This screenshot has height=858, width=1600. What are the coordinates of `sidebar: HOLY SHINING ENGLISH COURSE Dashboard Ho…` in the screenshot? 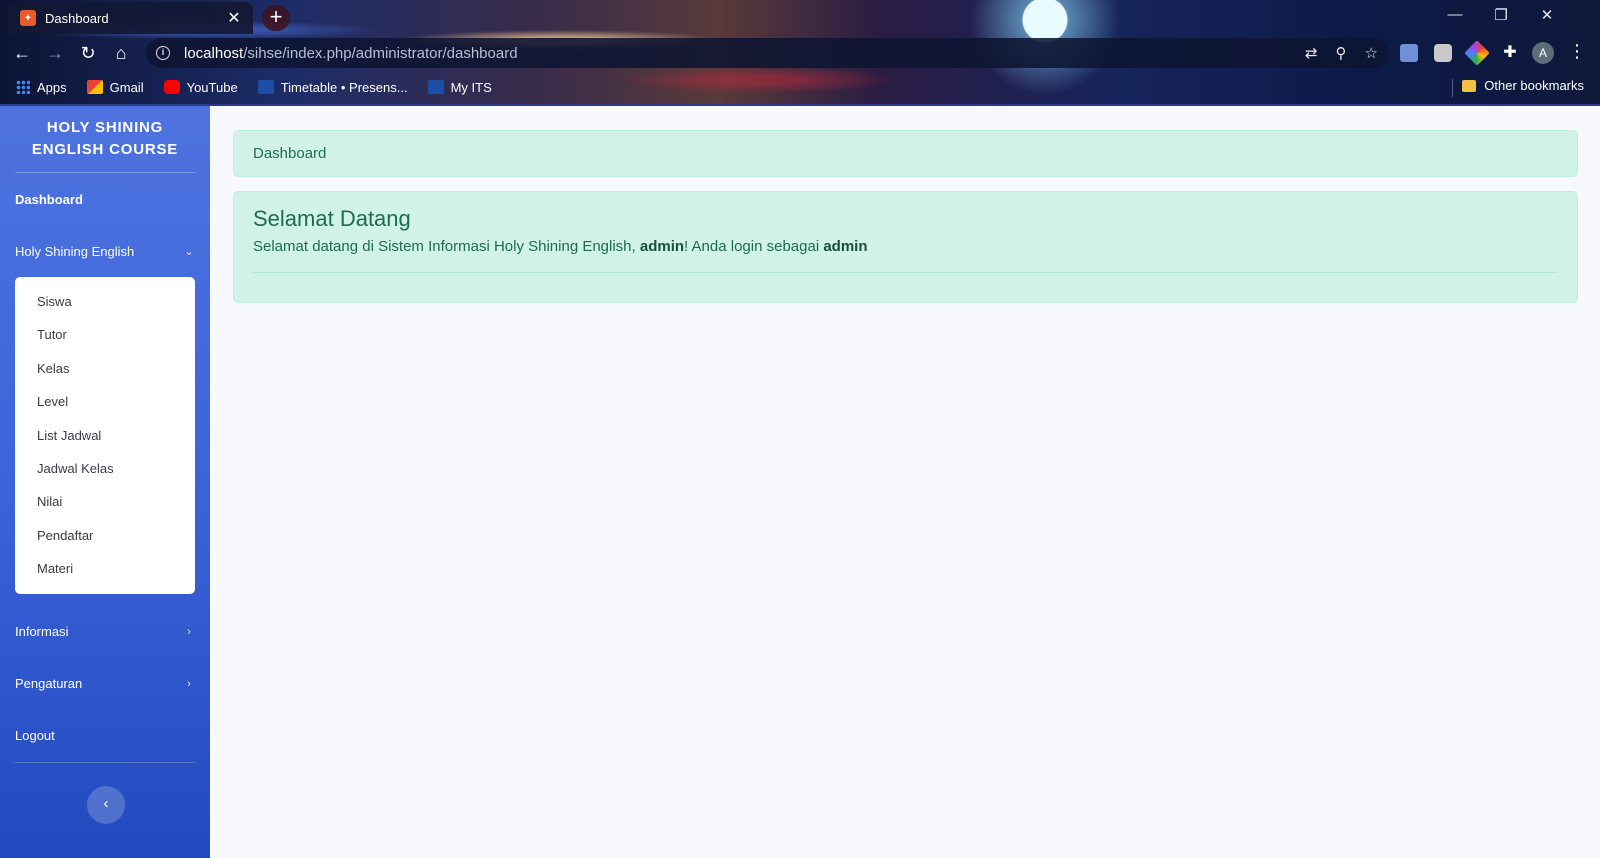 It's located at (105, 482).